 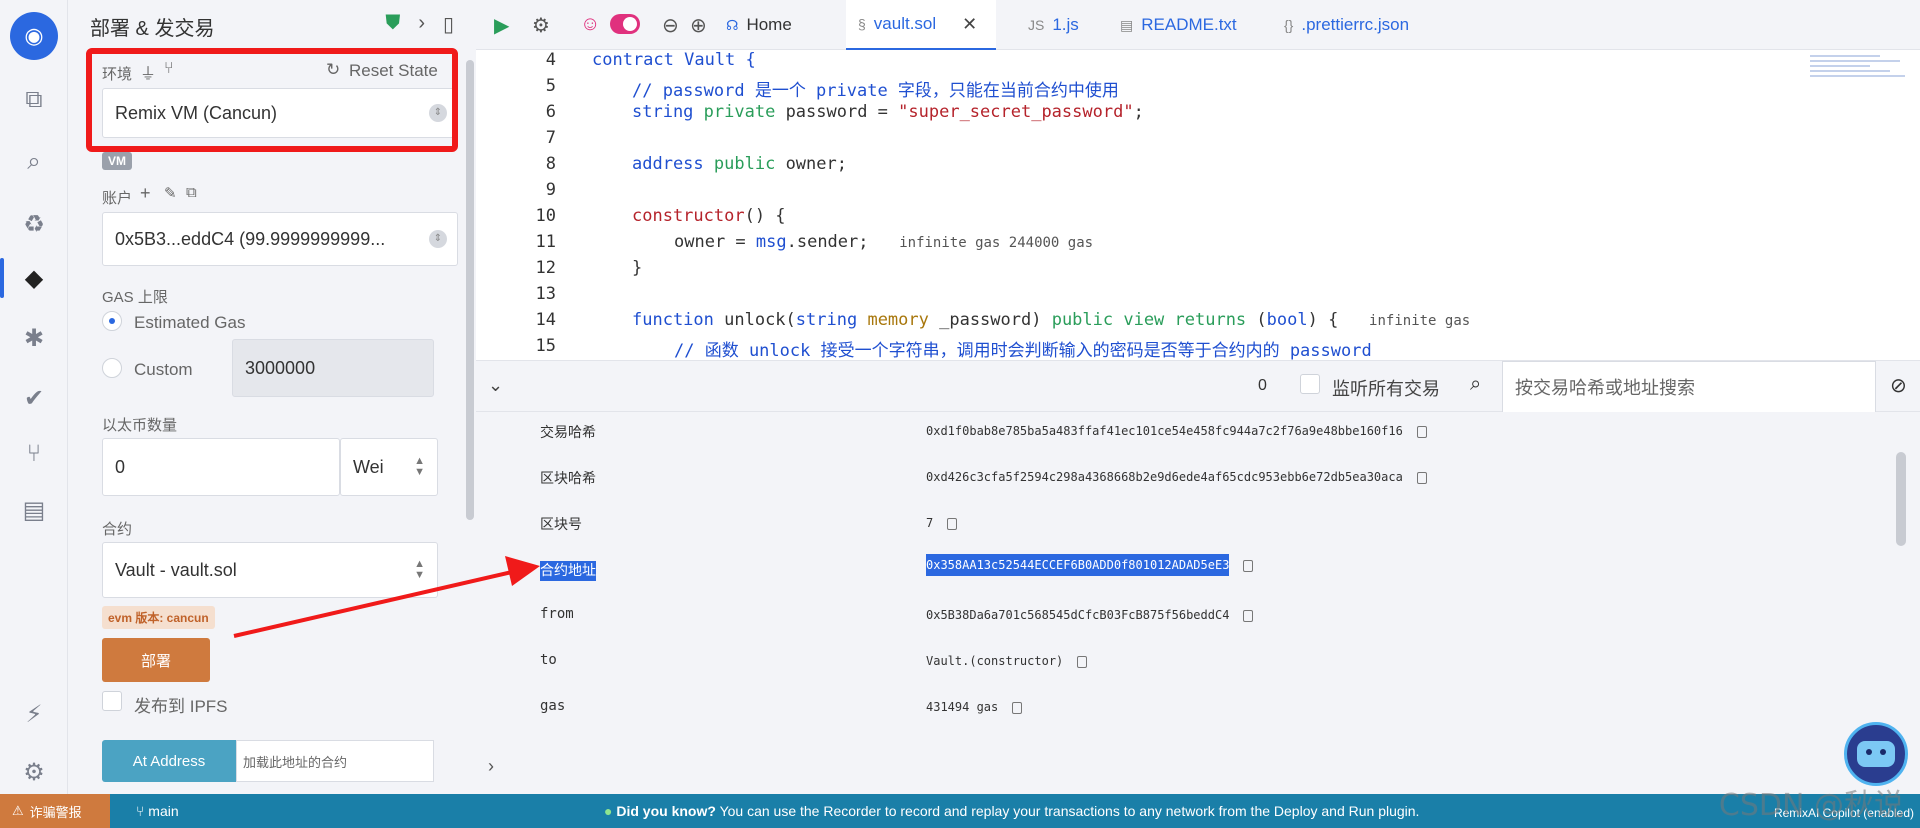 What do you see at coordinates (608, 811) in the screenshot?
I see `lightbulb-icon: ●` at bounding box center [608, 811].